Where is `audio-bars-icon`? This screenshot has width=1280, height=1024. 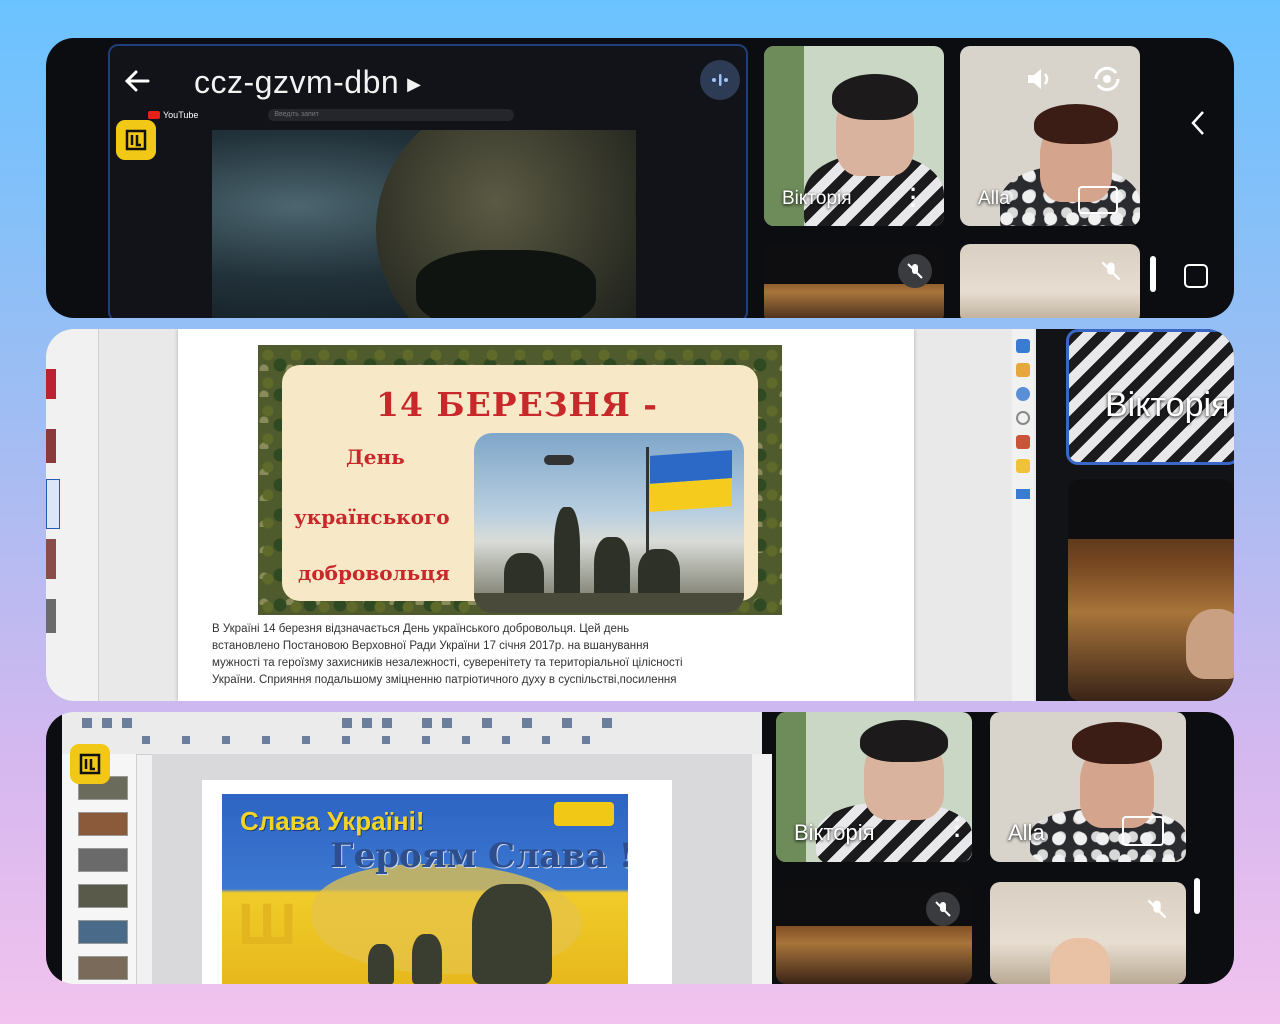
audio-bars-icon is located at coordinates (720, 80).